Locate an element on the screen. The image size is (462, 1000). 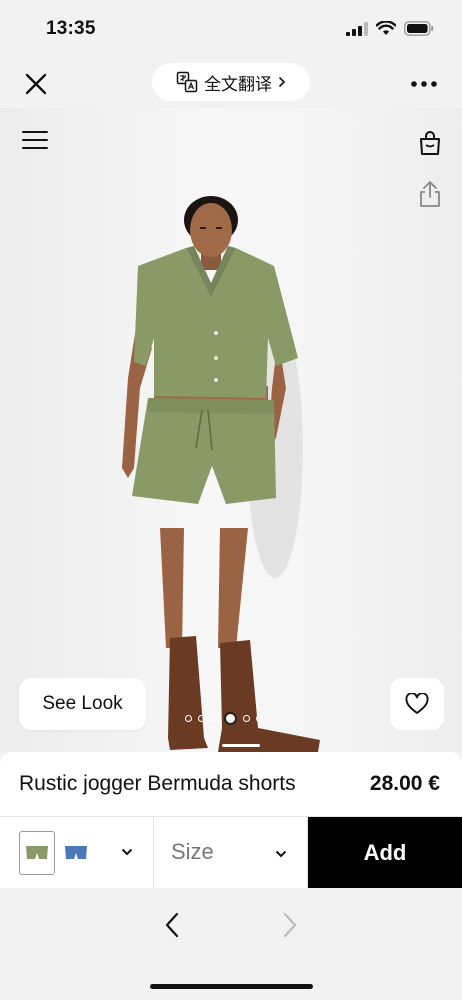
home-indicator is located at coordinates (231, 986).